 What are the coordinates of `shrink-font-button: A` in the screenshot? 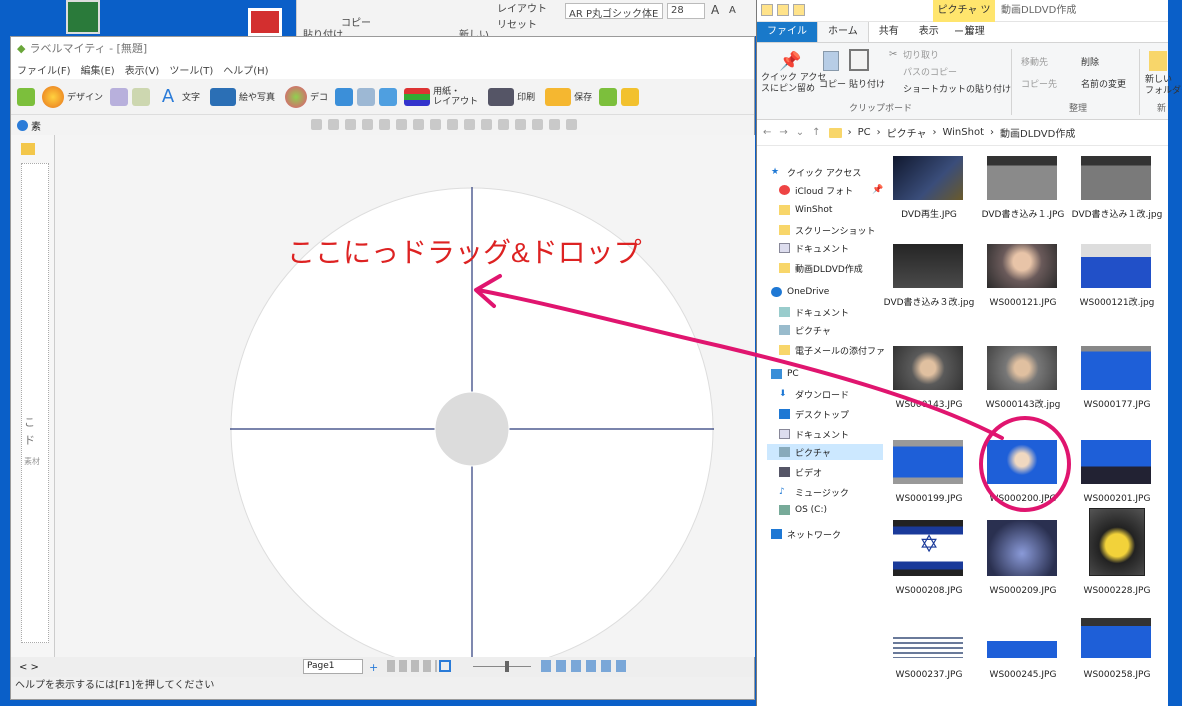 It's located at (732, 10).